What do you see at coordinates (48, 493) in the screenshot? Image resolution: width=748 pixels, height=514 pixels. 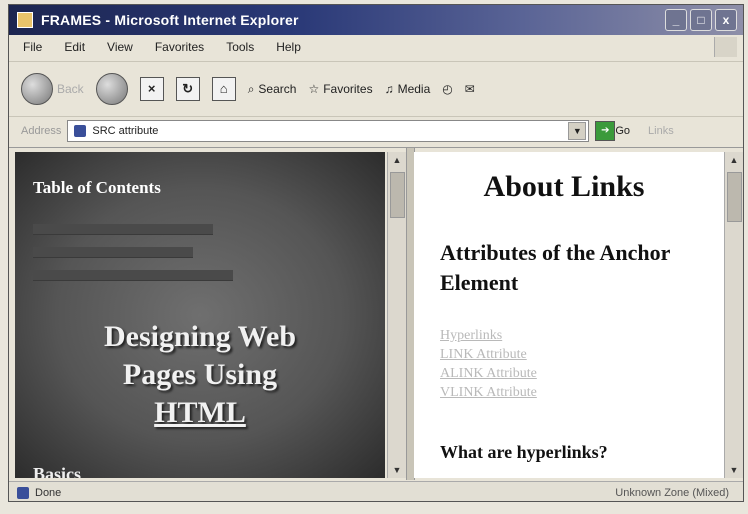 I see `status-text: Done` at bounding box center [48, 493].